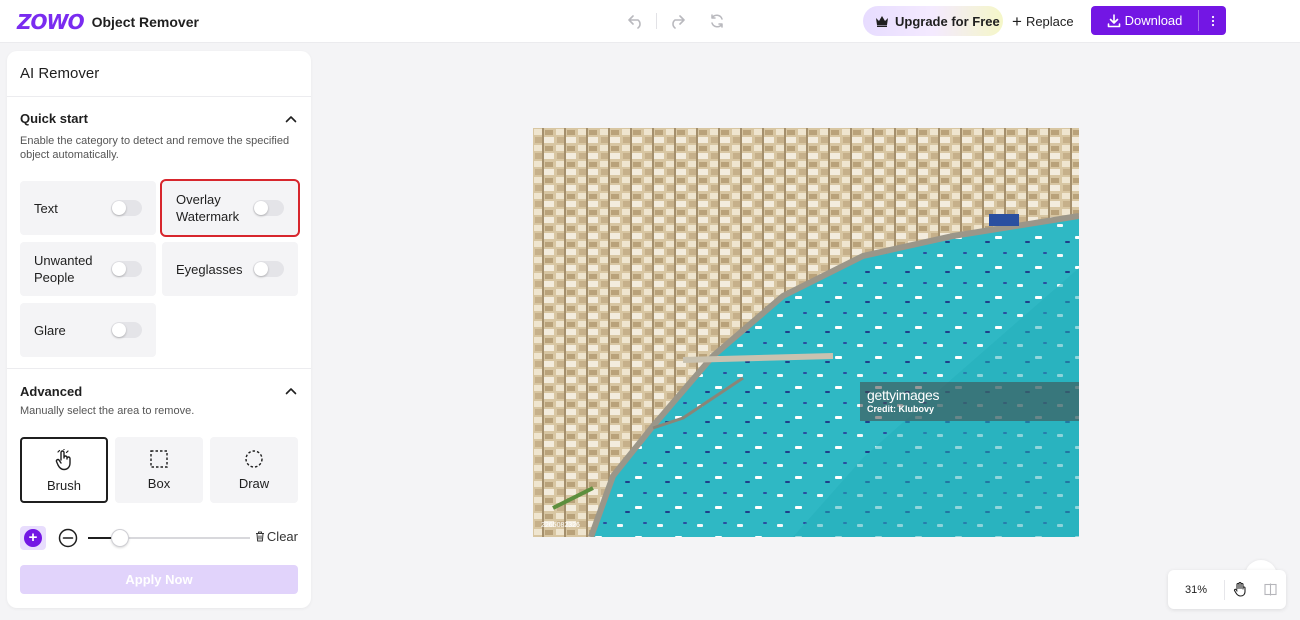 The height and width of the screenshot is (620, 1300). I want to click on more-vertical-icon, so click(1212, 20).